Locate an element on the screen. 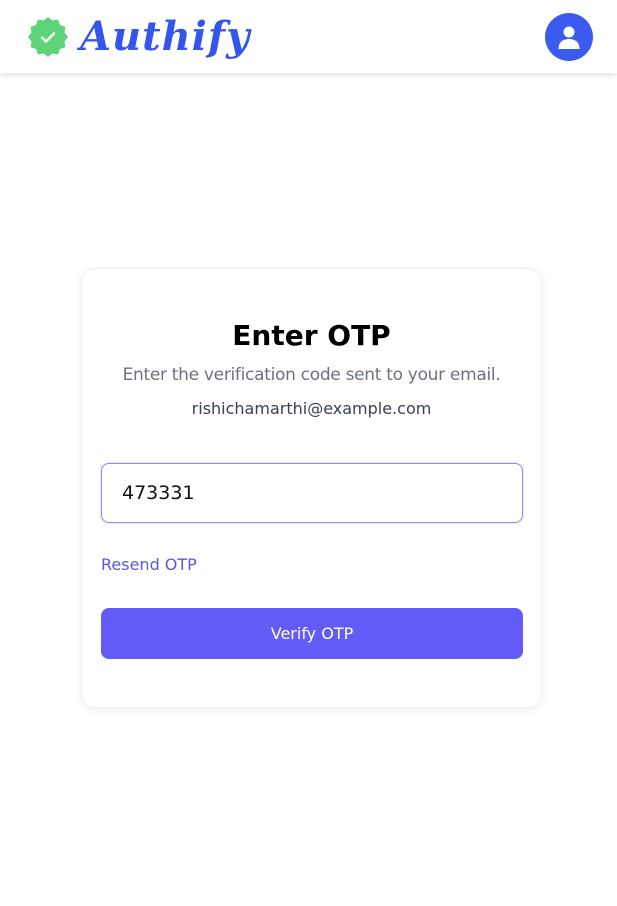 This screenshot has width=617, height=906. verified-badge-icon is located at coordinates (48, 37).